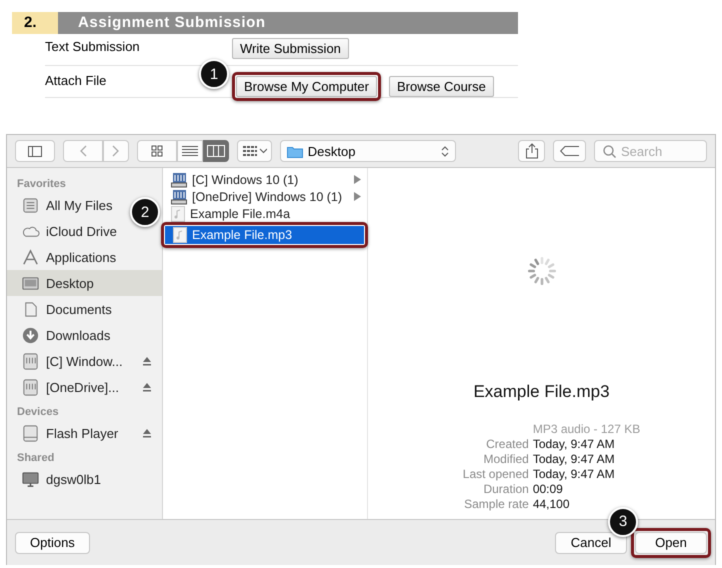 This screenshot has height=568, width=722. Describe the element at coordinates (265, 196) in the screenshot. I see `file-row: [OneDrive] Windows 10 (1)` at that location.